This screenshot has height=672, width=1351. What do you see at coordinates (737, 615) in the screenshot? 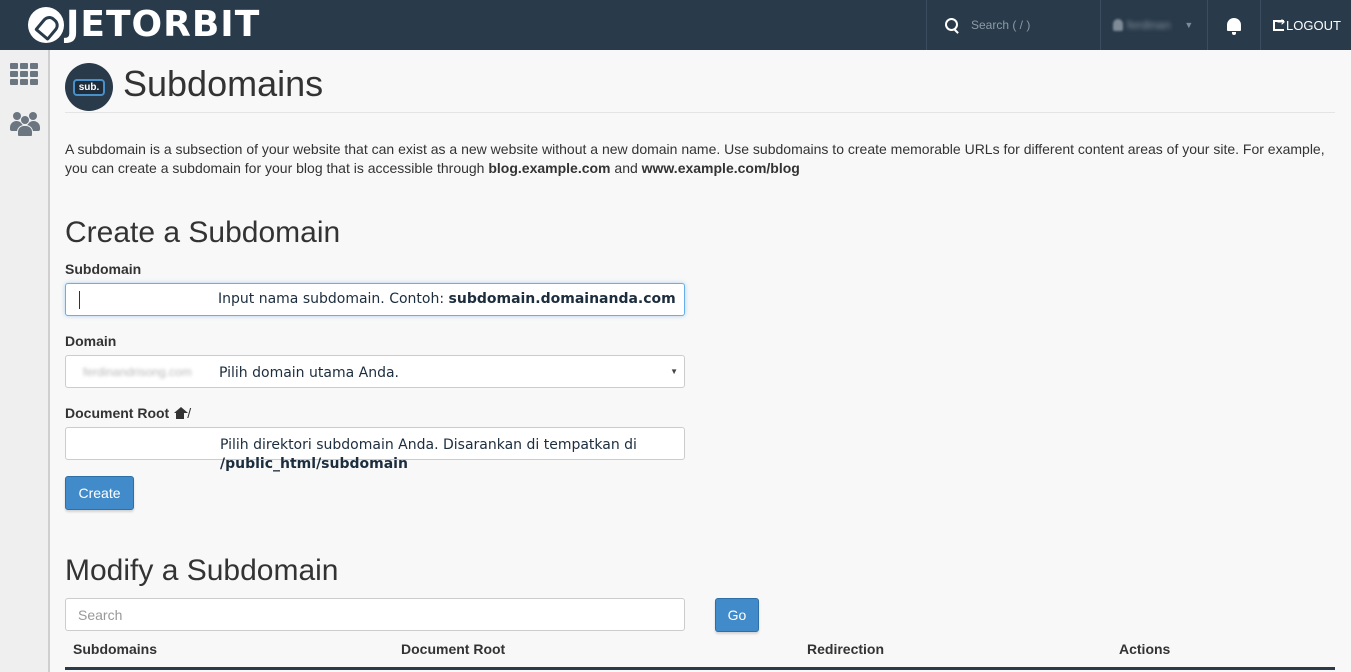
I see `go-button: Go` at bounding box center [737, 615].